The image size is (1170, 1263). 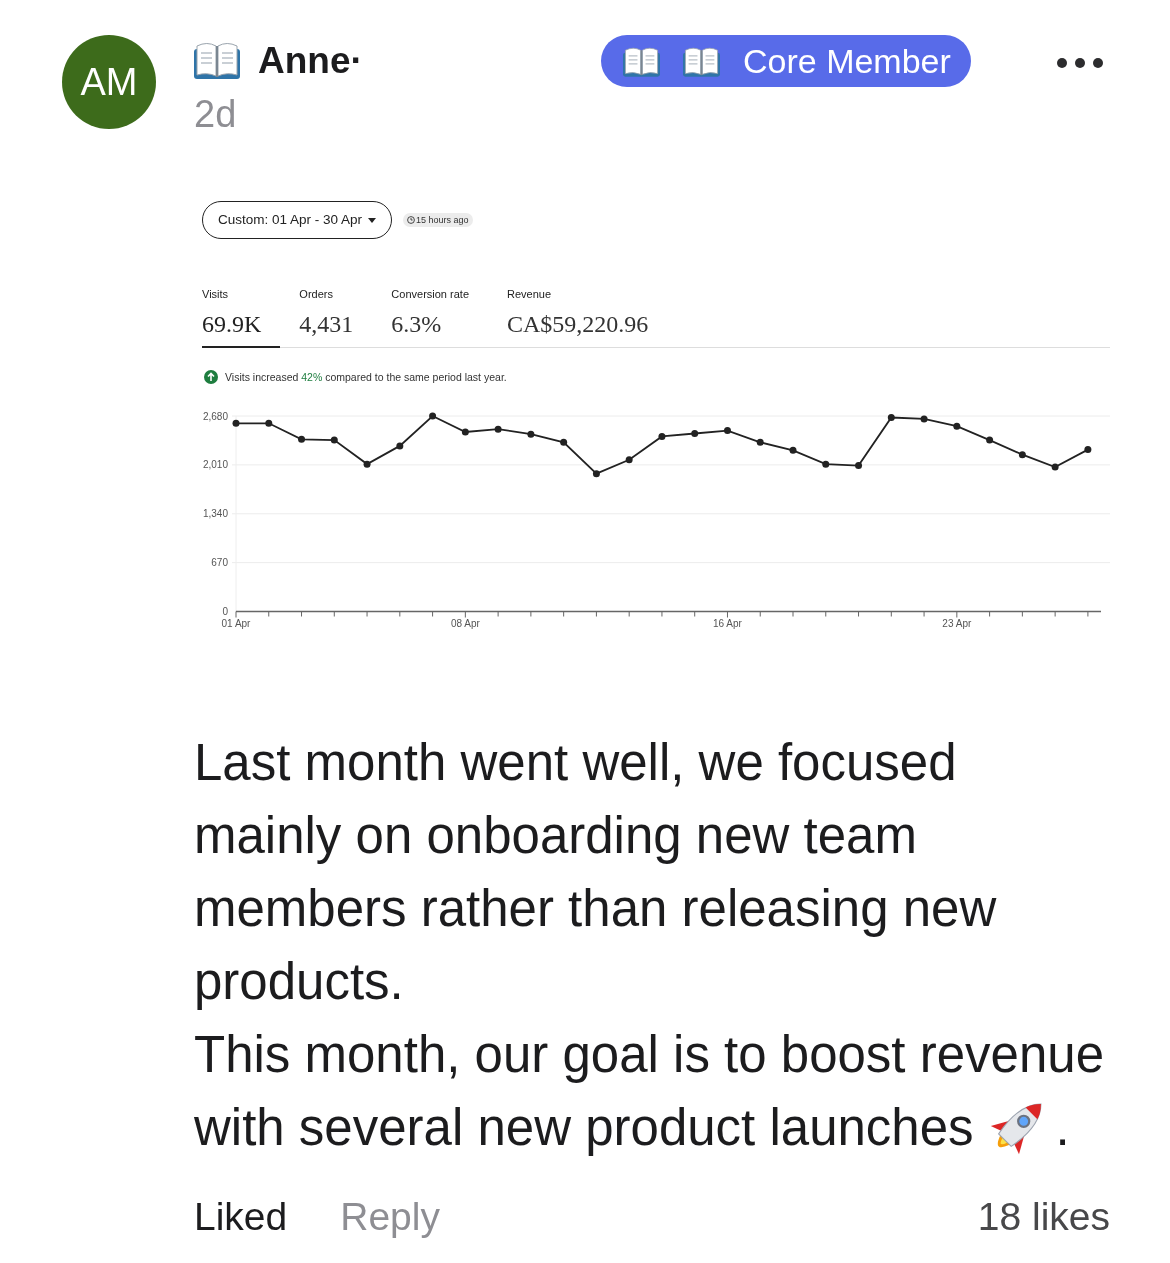 What do you see at coordinates (215, 114) in the screenshot?
I see `post-time: 2d` at bounding box center [215, 114].